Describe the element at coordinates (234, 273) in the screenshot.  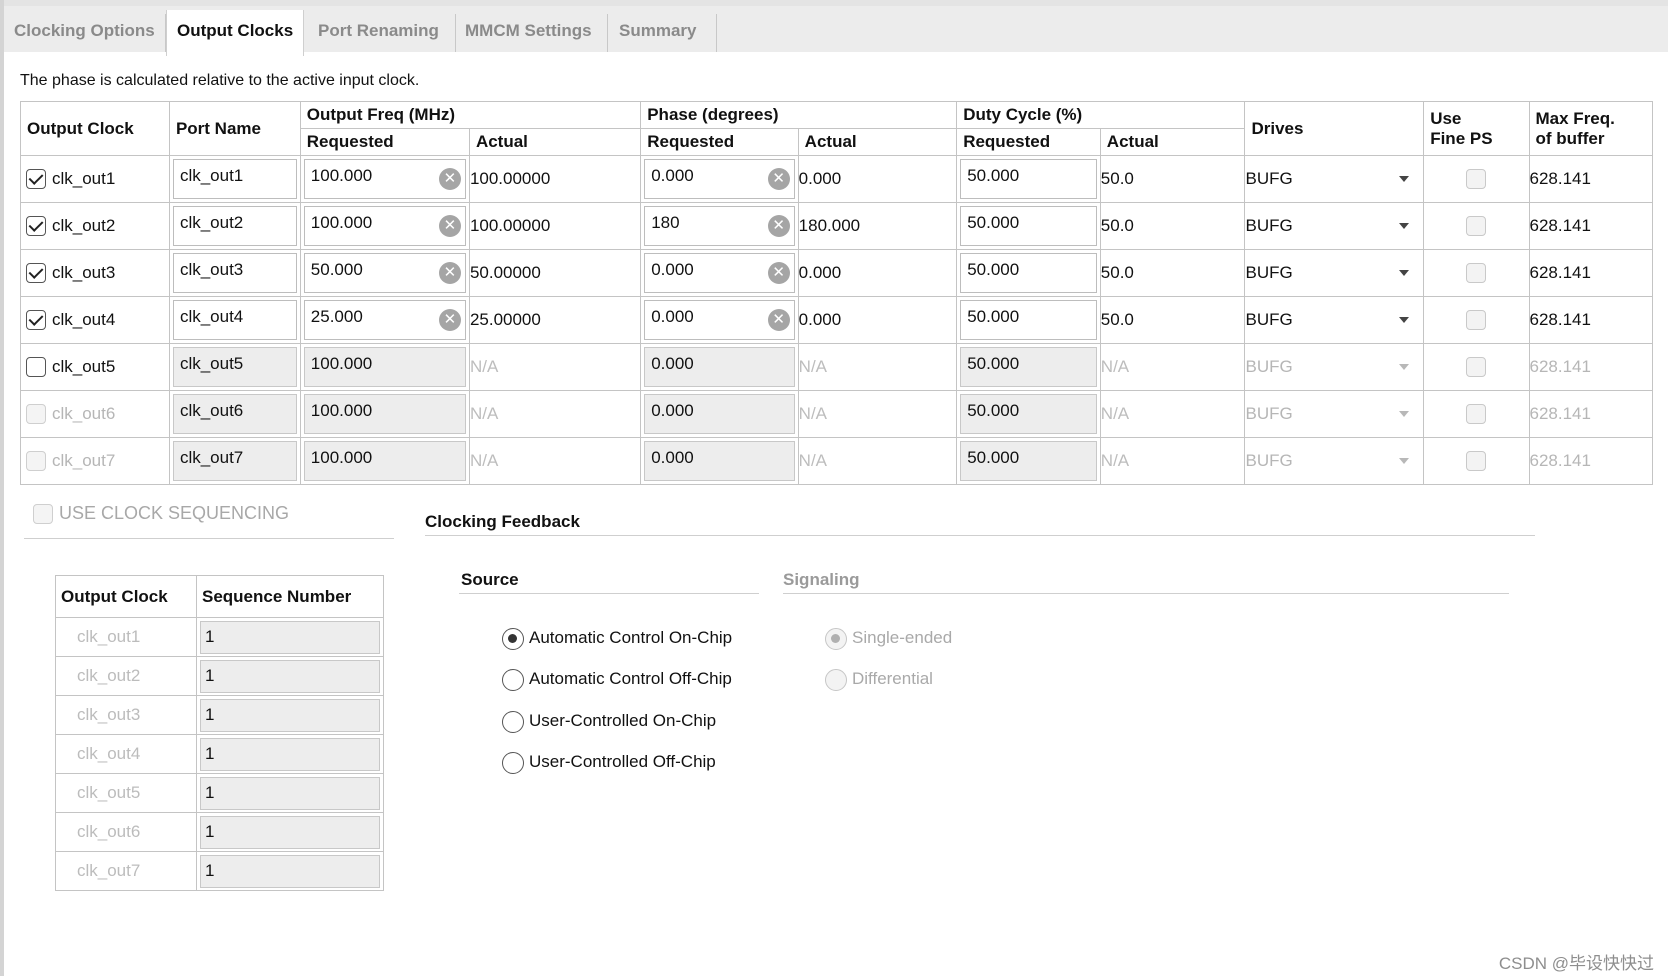
I see `port-name-input: clk_out3` at that location.